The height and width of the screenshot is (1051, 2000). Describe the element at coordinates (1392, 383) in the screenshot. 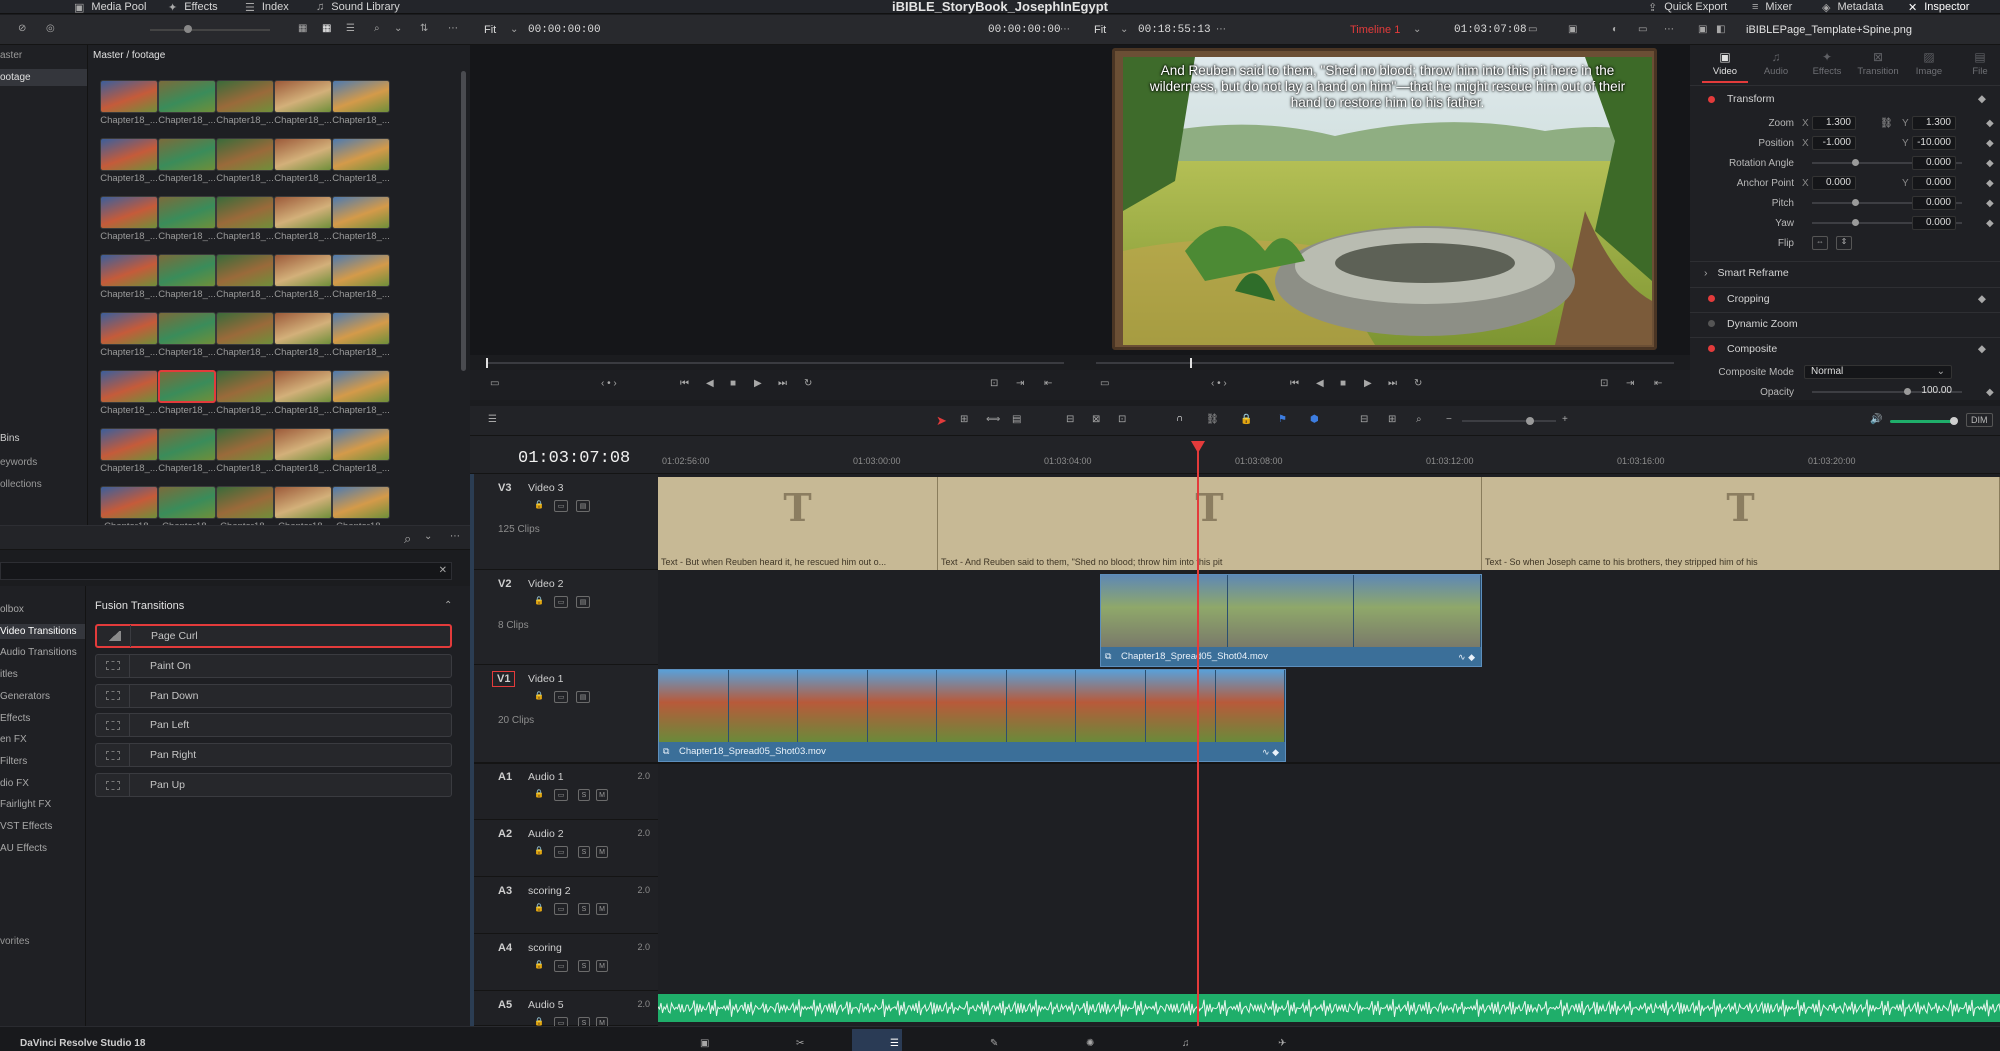

I see `go-to-end-icon: ⏭` at that location.